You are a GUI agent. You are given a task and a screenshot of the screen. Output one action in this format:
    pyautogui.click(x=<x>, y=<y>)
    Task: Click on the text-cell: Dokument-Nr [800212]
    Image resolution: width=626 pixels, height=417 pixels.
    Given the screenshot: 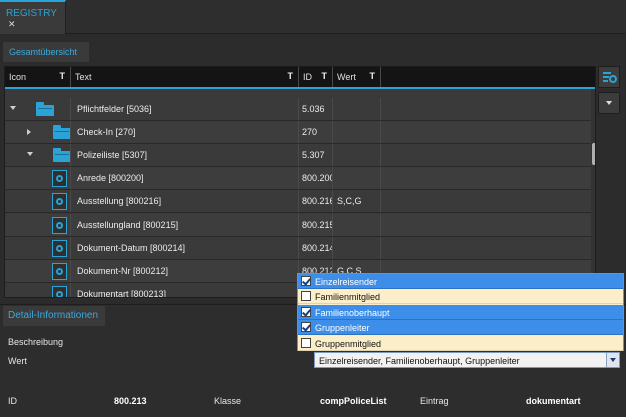 What is the action you would take?
    pyautogui.click(x=185, y=270)
    